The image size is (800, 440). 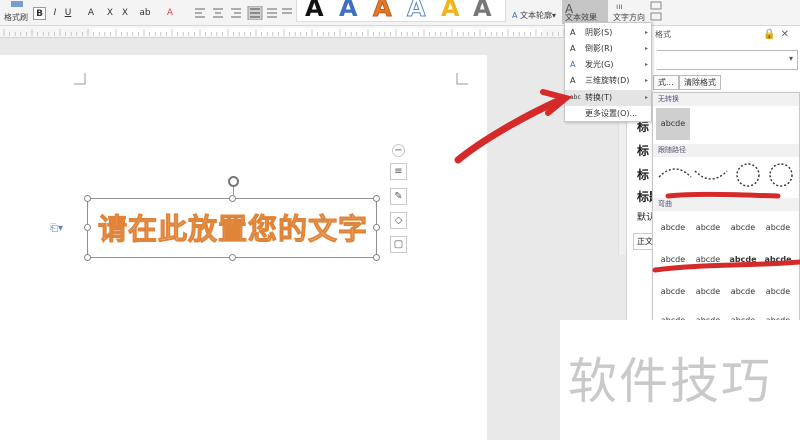 I want to click on arrange-icons, so click(x=657, y=12).